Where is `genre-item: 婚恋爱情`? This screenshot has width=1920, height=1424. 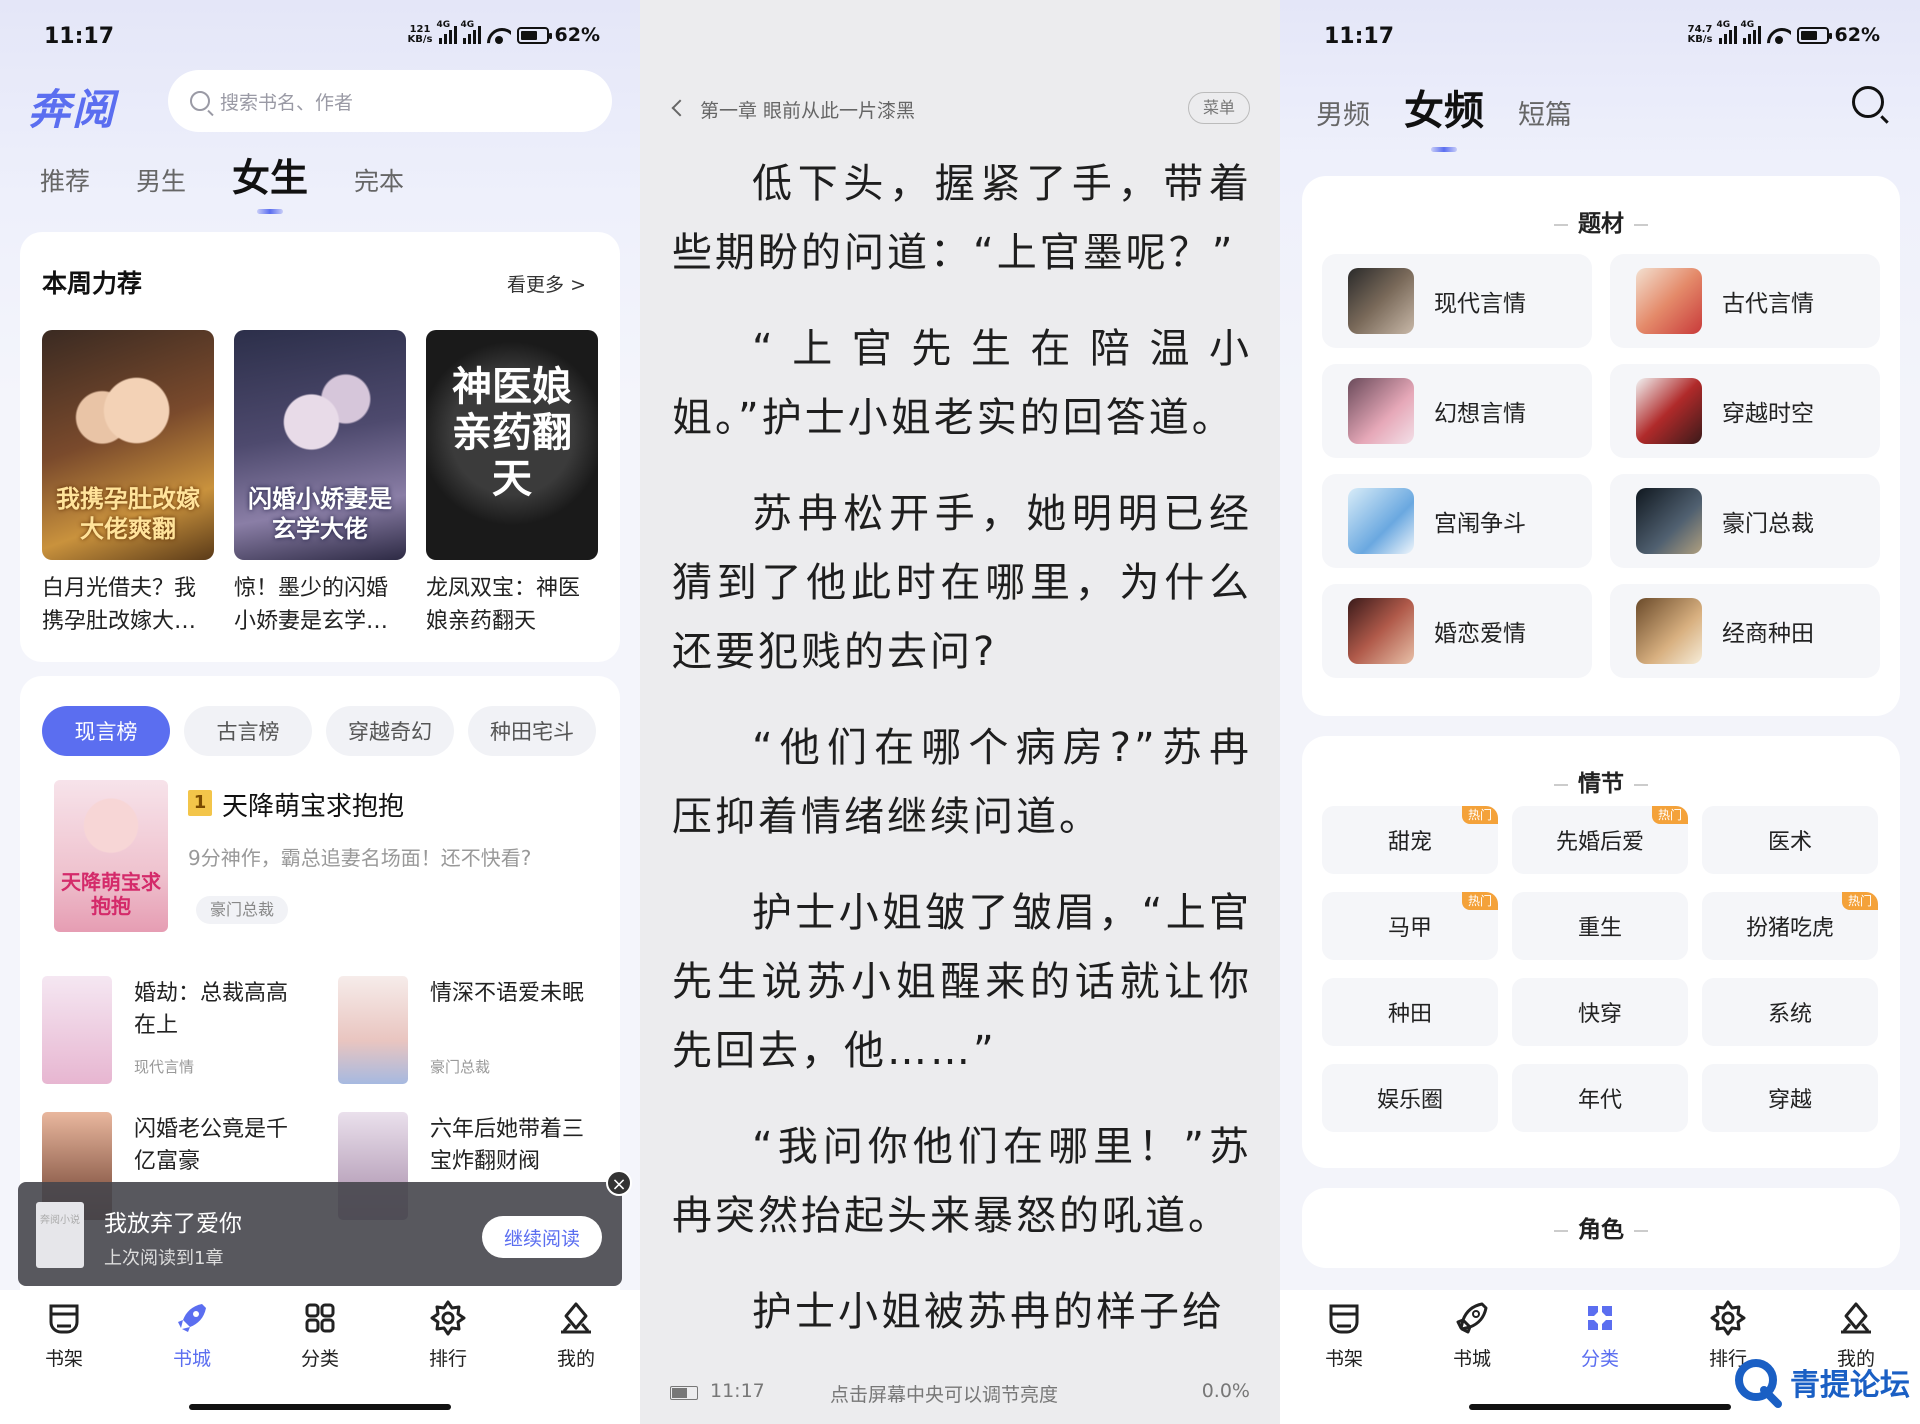 genre-item: 婚恋爱情 is located at coordinates (1457, 631).